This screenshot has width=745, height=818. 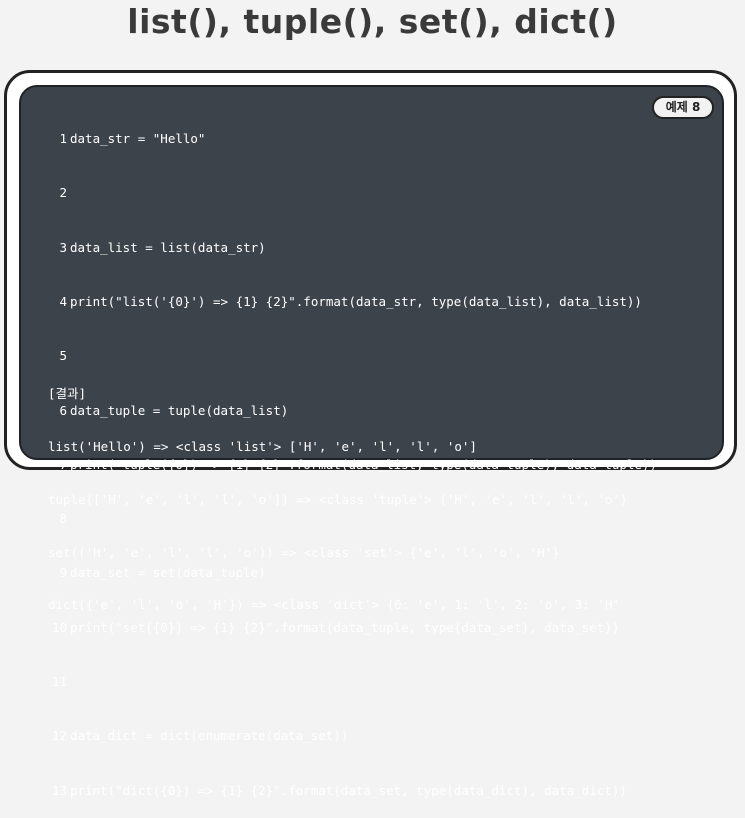 I want to click on line-number: 13, so click(x=59, y=790).